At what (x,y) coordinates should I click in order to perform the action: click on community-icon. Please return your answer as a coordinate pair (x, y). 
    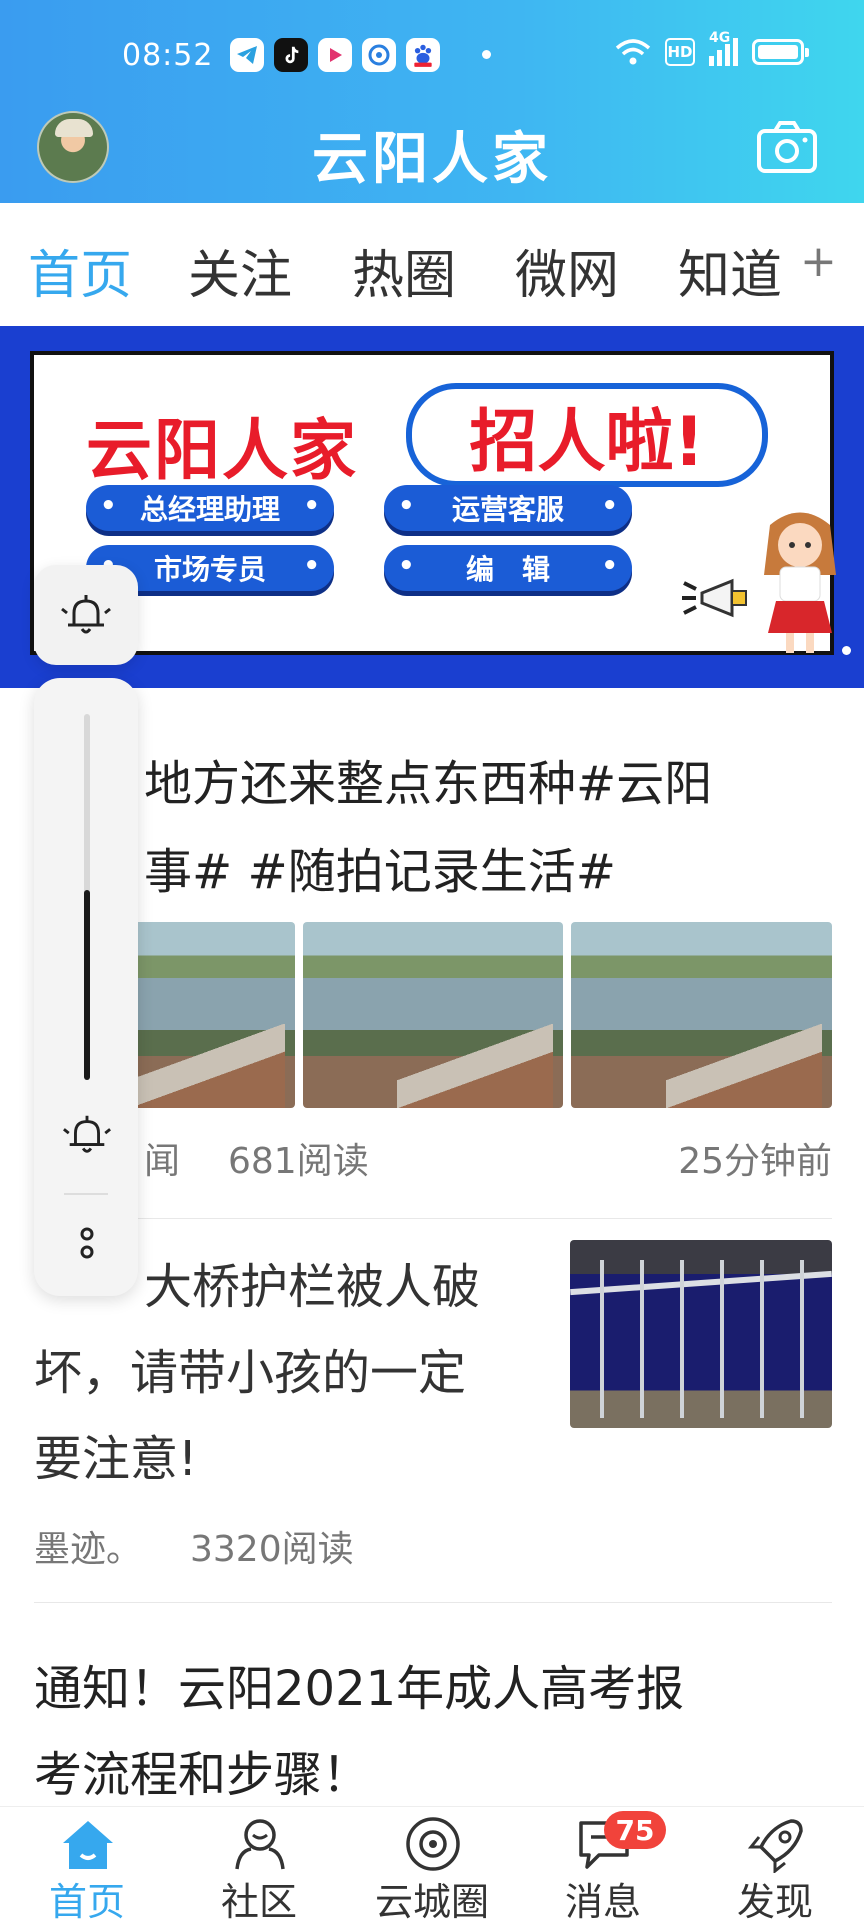
    Looking at the image, I should click on (260, 1844).